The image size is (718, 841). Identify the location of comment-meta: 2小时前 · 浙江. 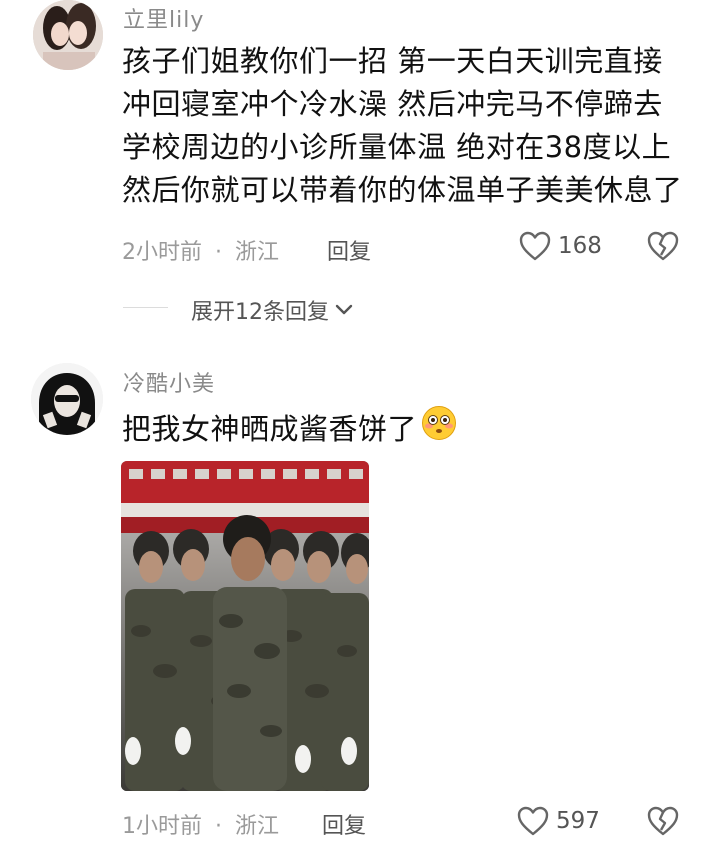
(200, 250).